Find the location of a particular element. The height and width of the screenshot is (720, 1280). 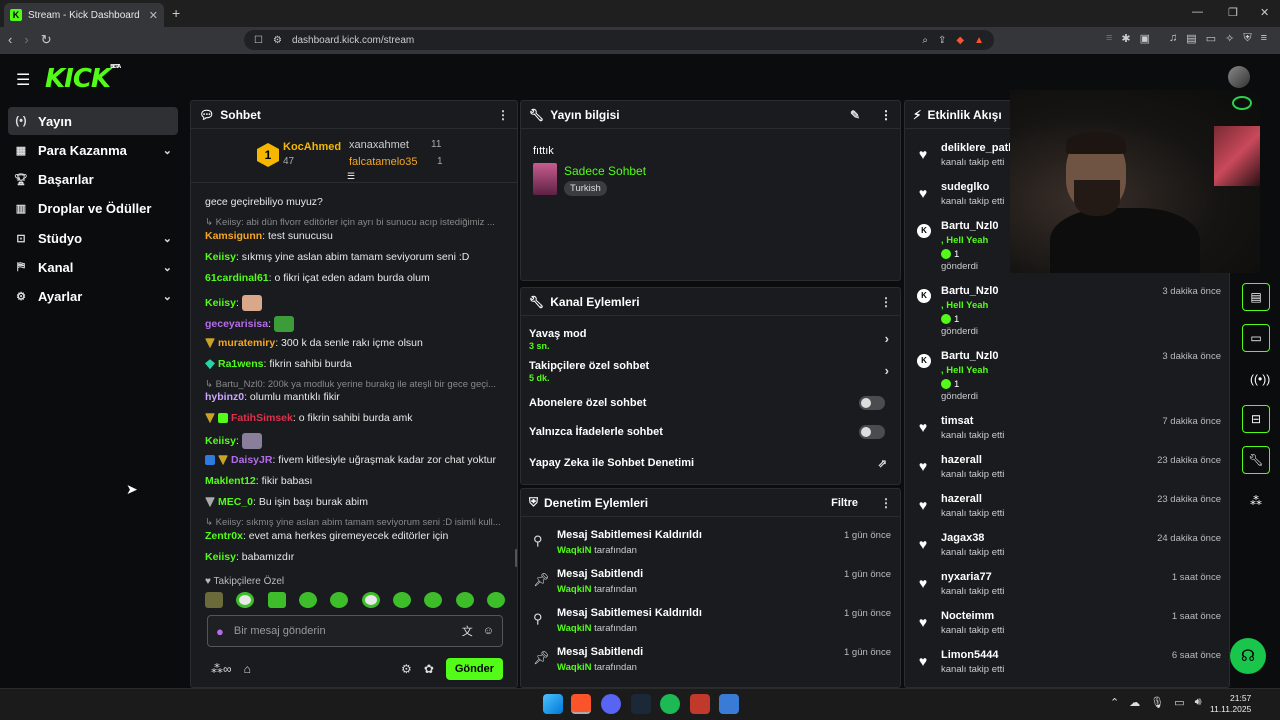

mic-tray-icon: 🎙︎ is located at coordinates (1157, 702).